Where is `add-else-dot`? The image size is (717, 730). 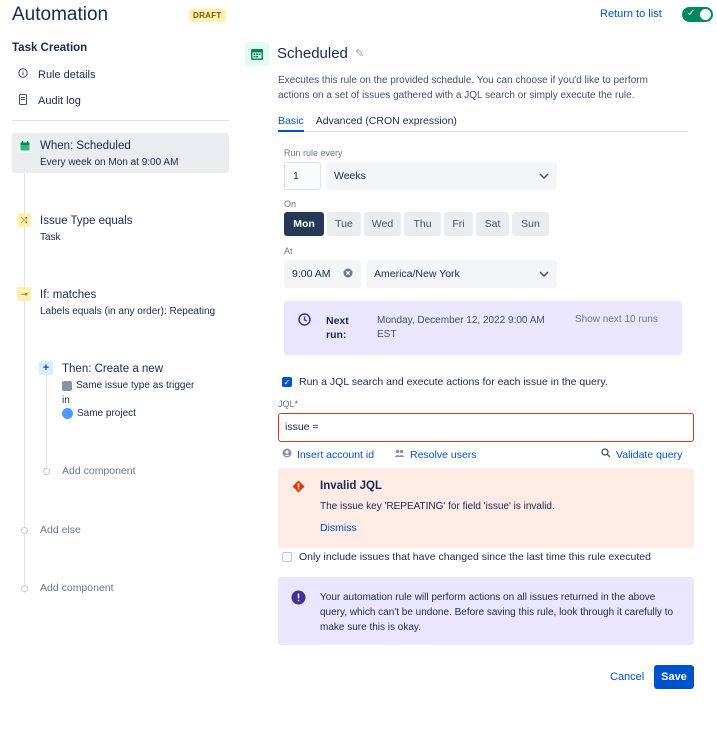
add-else-dot is located at coordinates (24, 530).